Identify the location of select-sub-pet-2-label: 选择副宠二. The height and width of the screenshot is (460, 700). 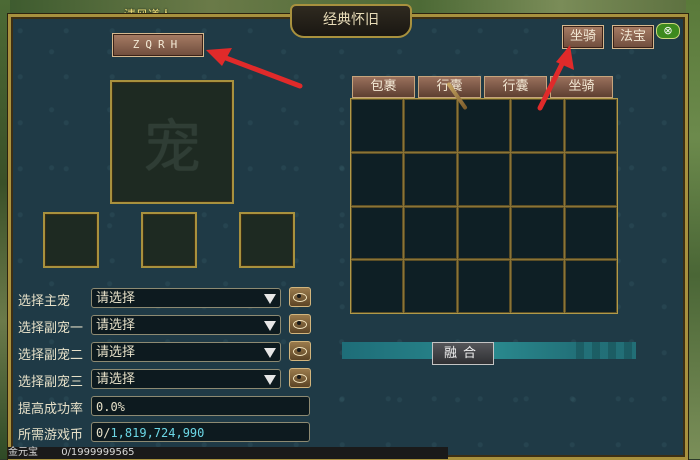
(51, 355).